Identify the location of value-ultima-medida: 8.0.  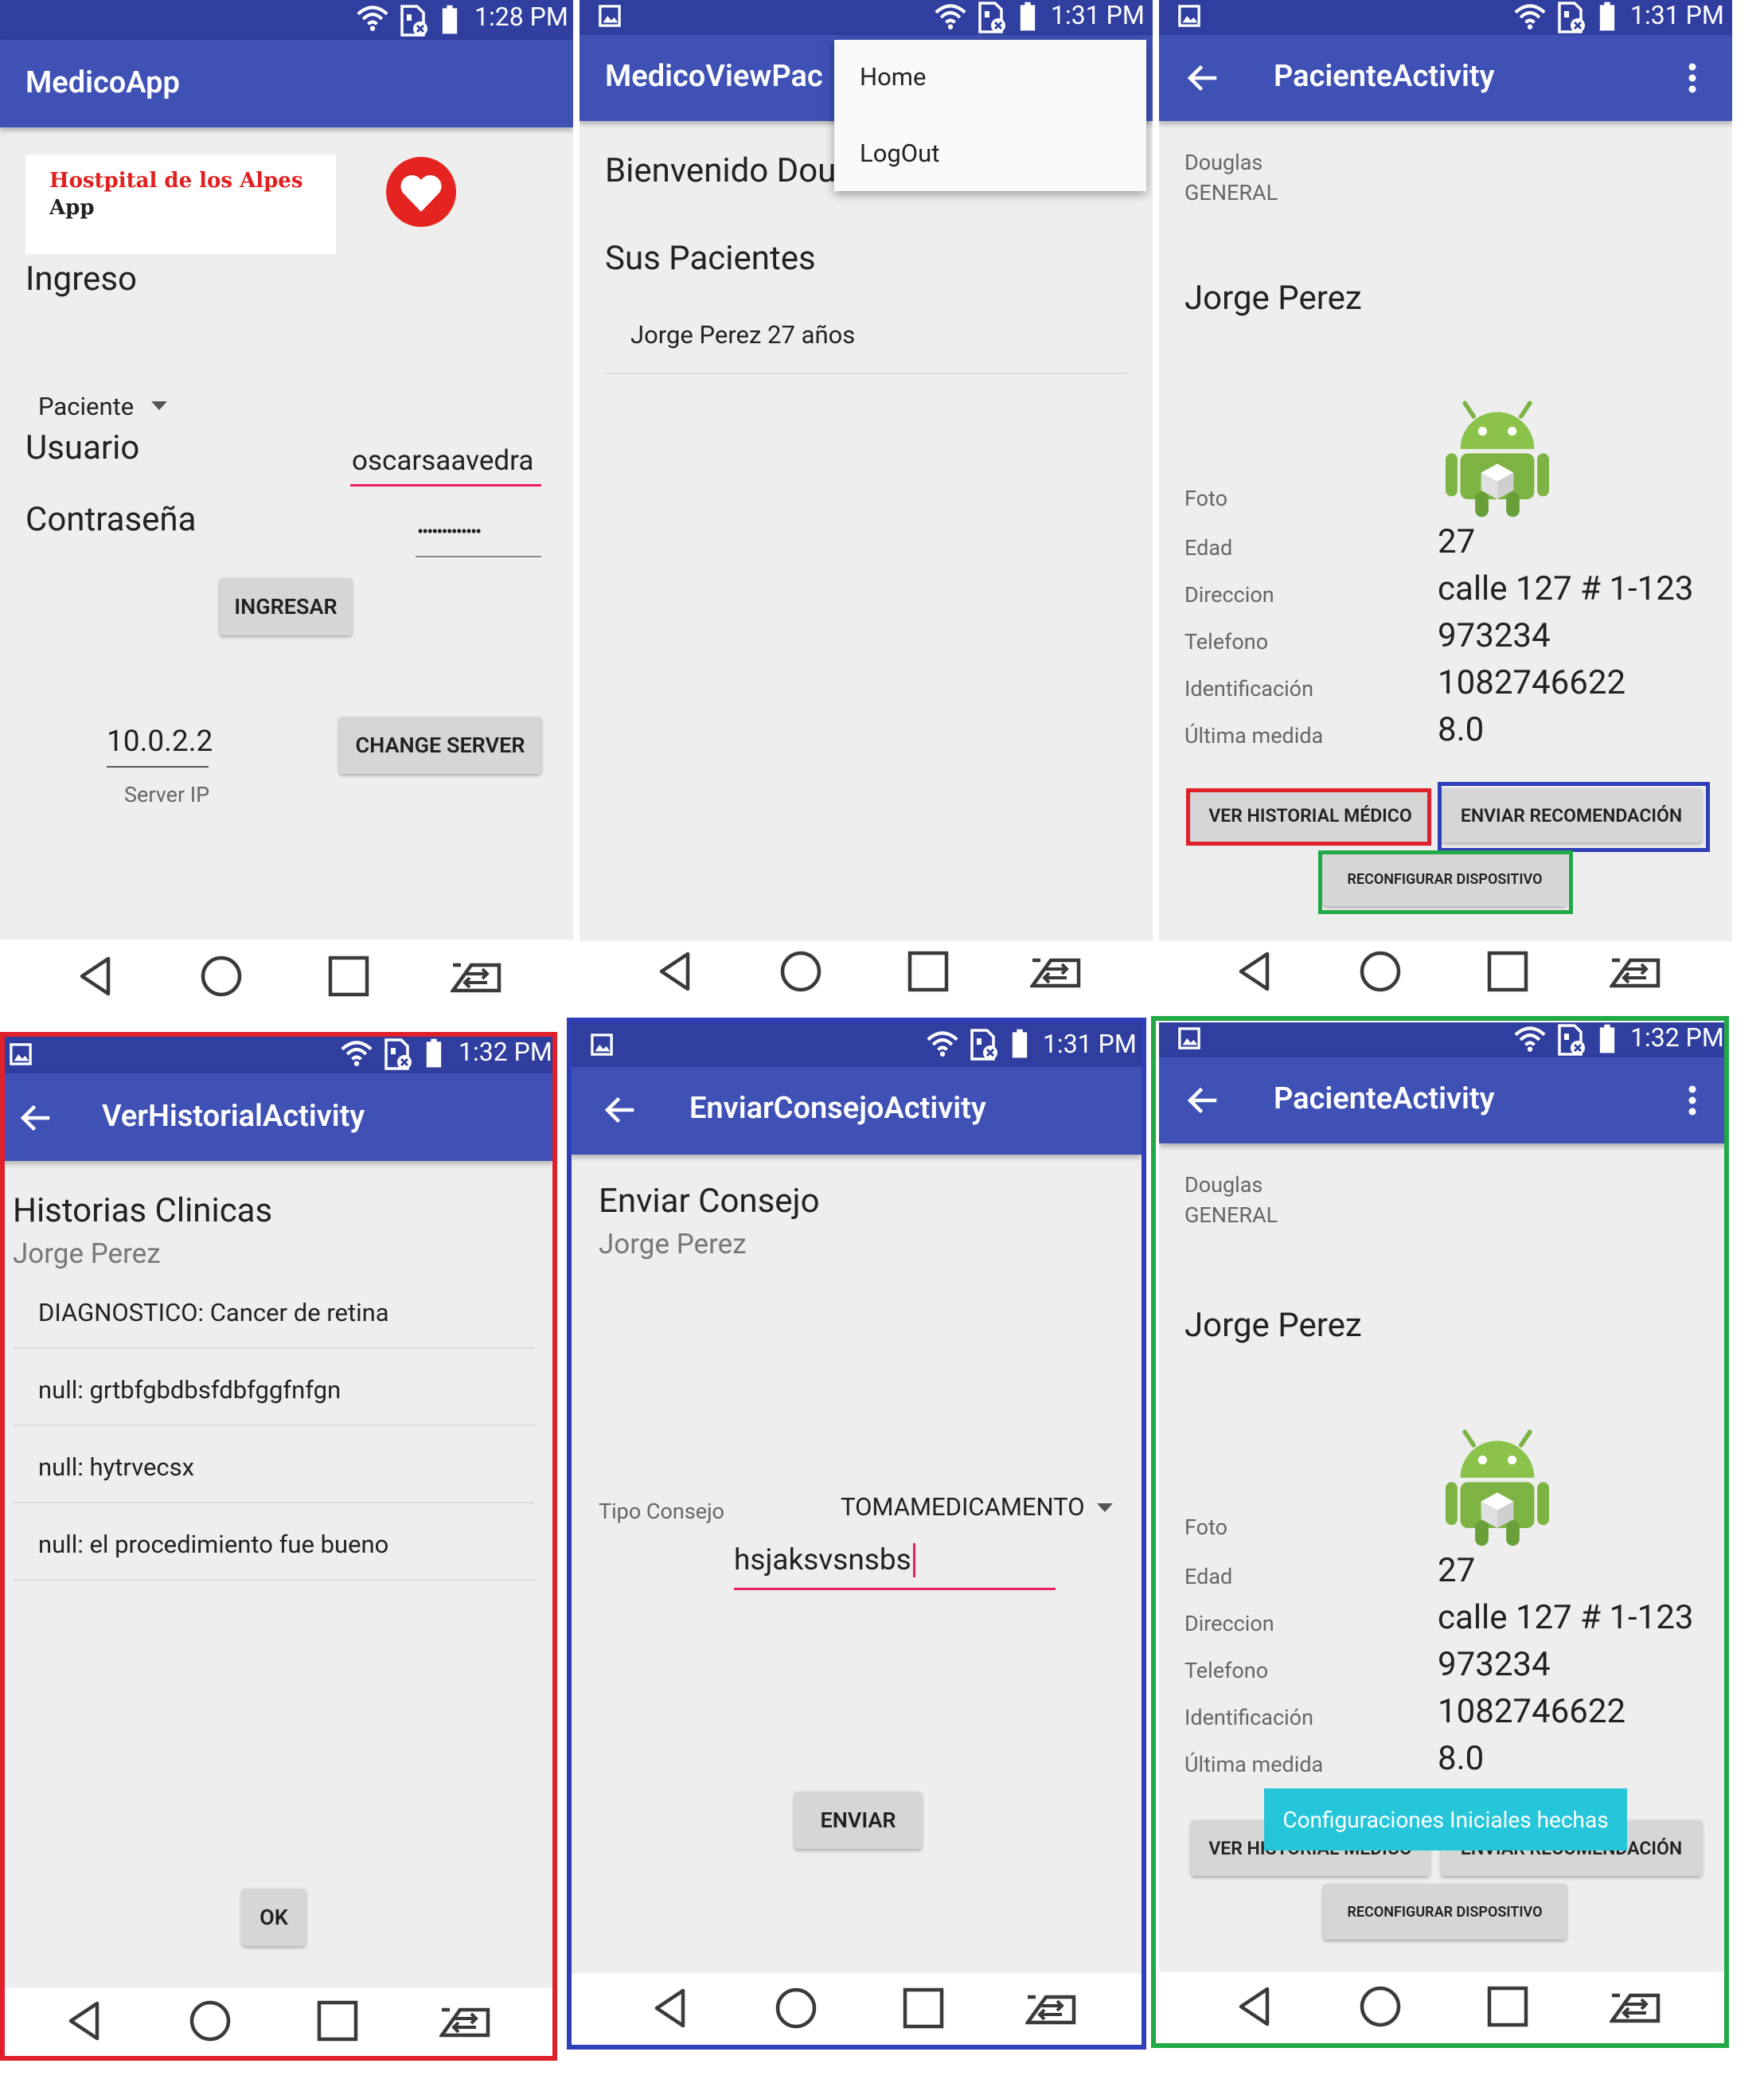
(1461, 729).